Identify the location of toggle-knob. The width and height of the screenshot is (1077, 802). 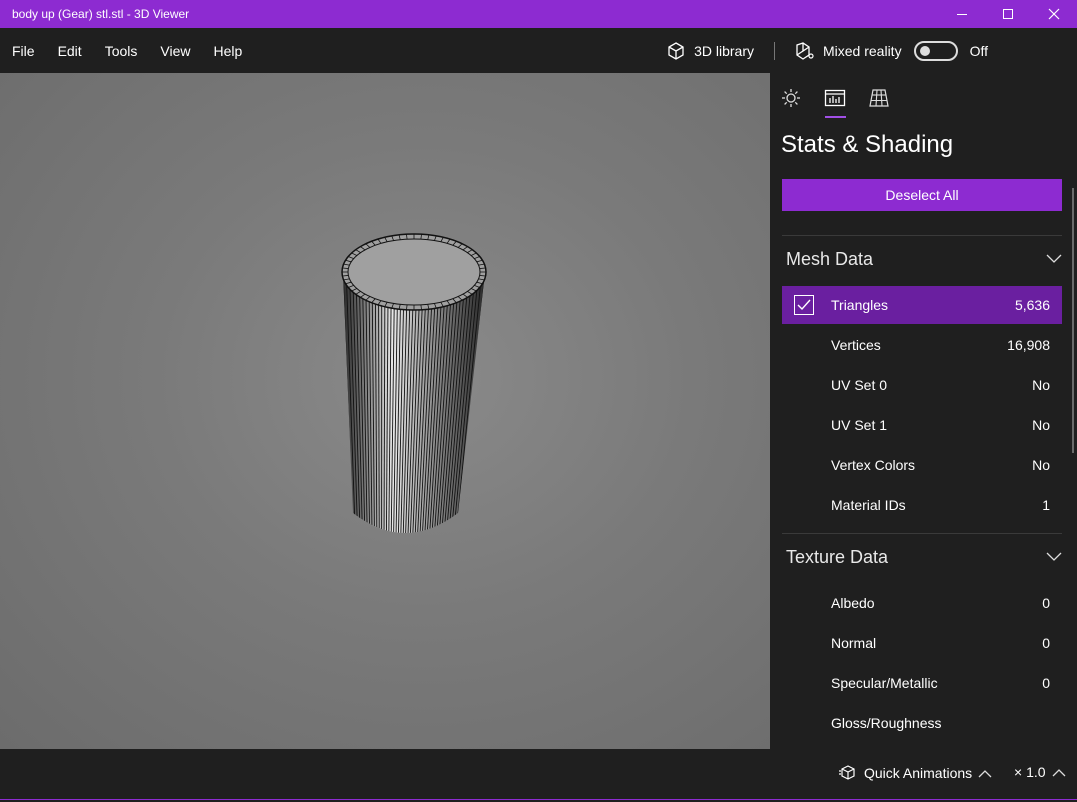
(924, 50).